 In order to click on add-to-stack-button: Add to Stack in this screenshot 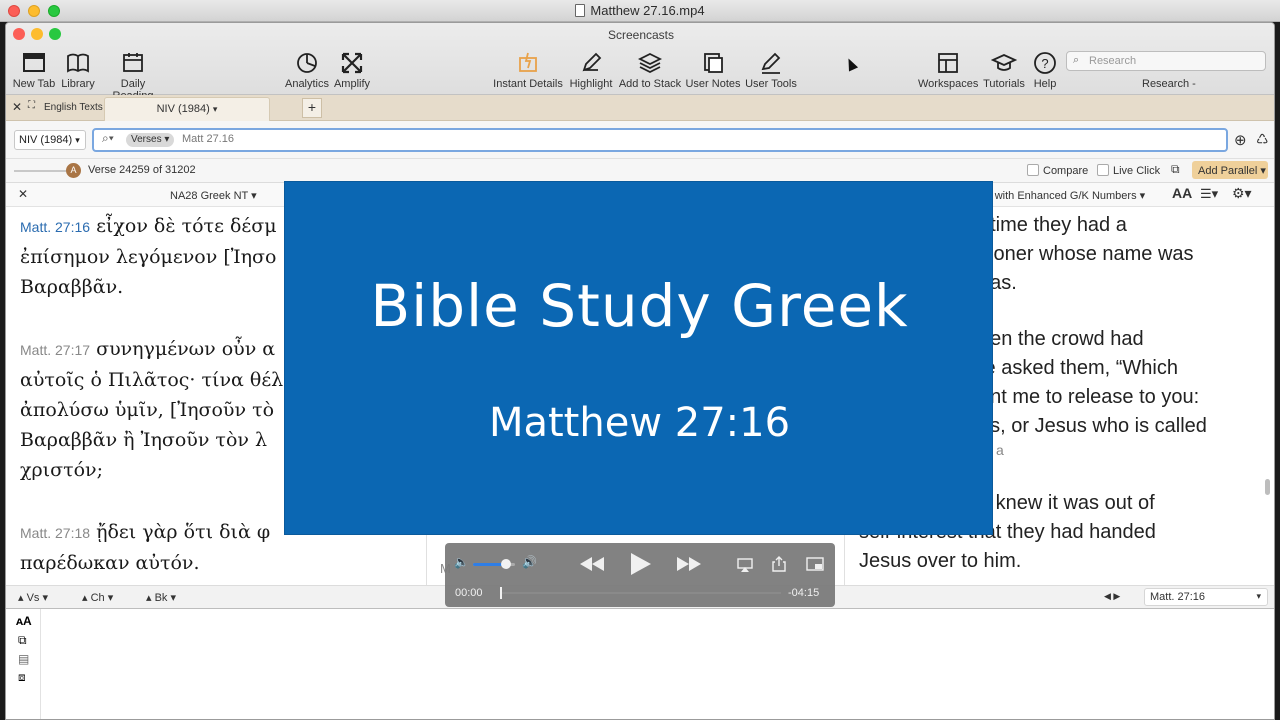, I will do `click(650, 70)`.